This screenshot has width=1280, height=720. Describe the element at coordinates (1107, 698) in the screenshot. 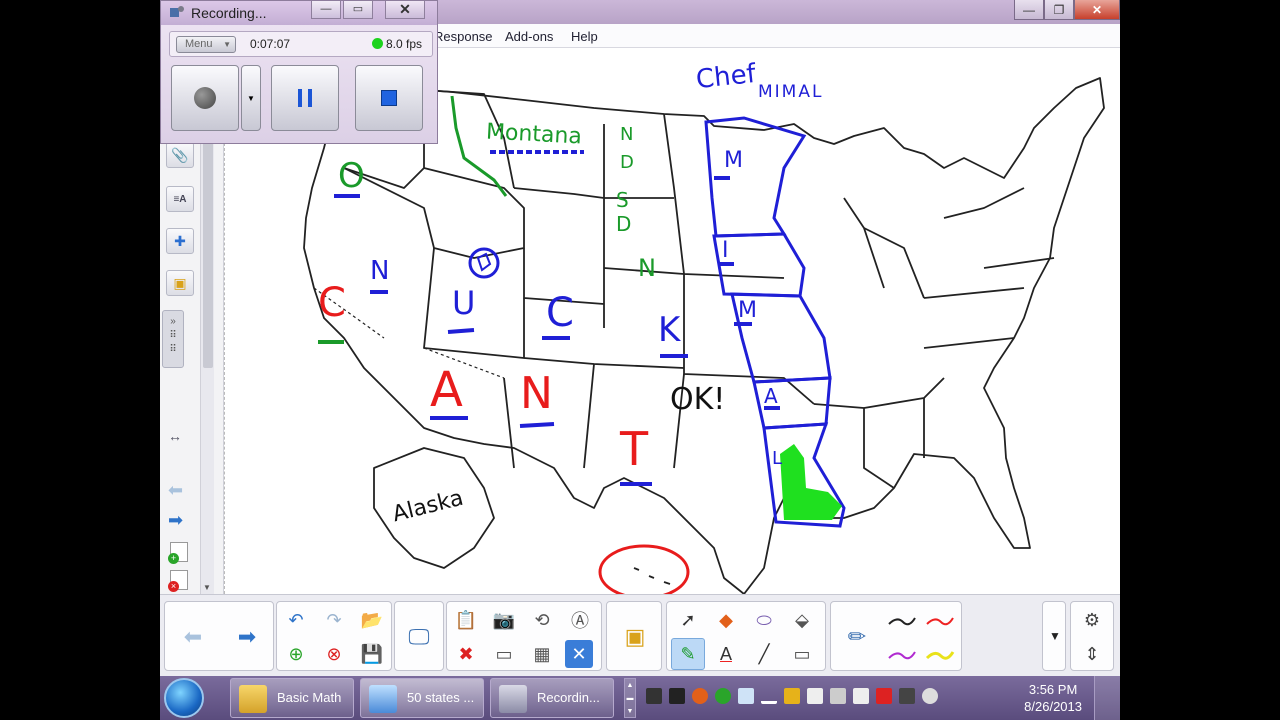

I see `show-desktop-button` at that location.